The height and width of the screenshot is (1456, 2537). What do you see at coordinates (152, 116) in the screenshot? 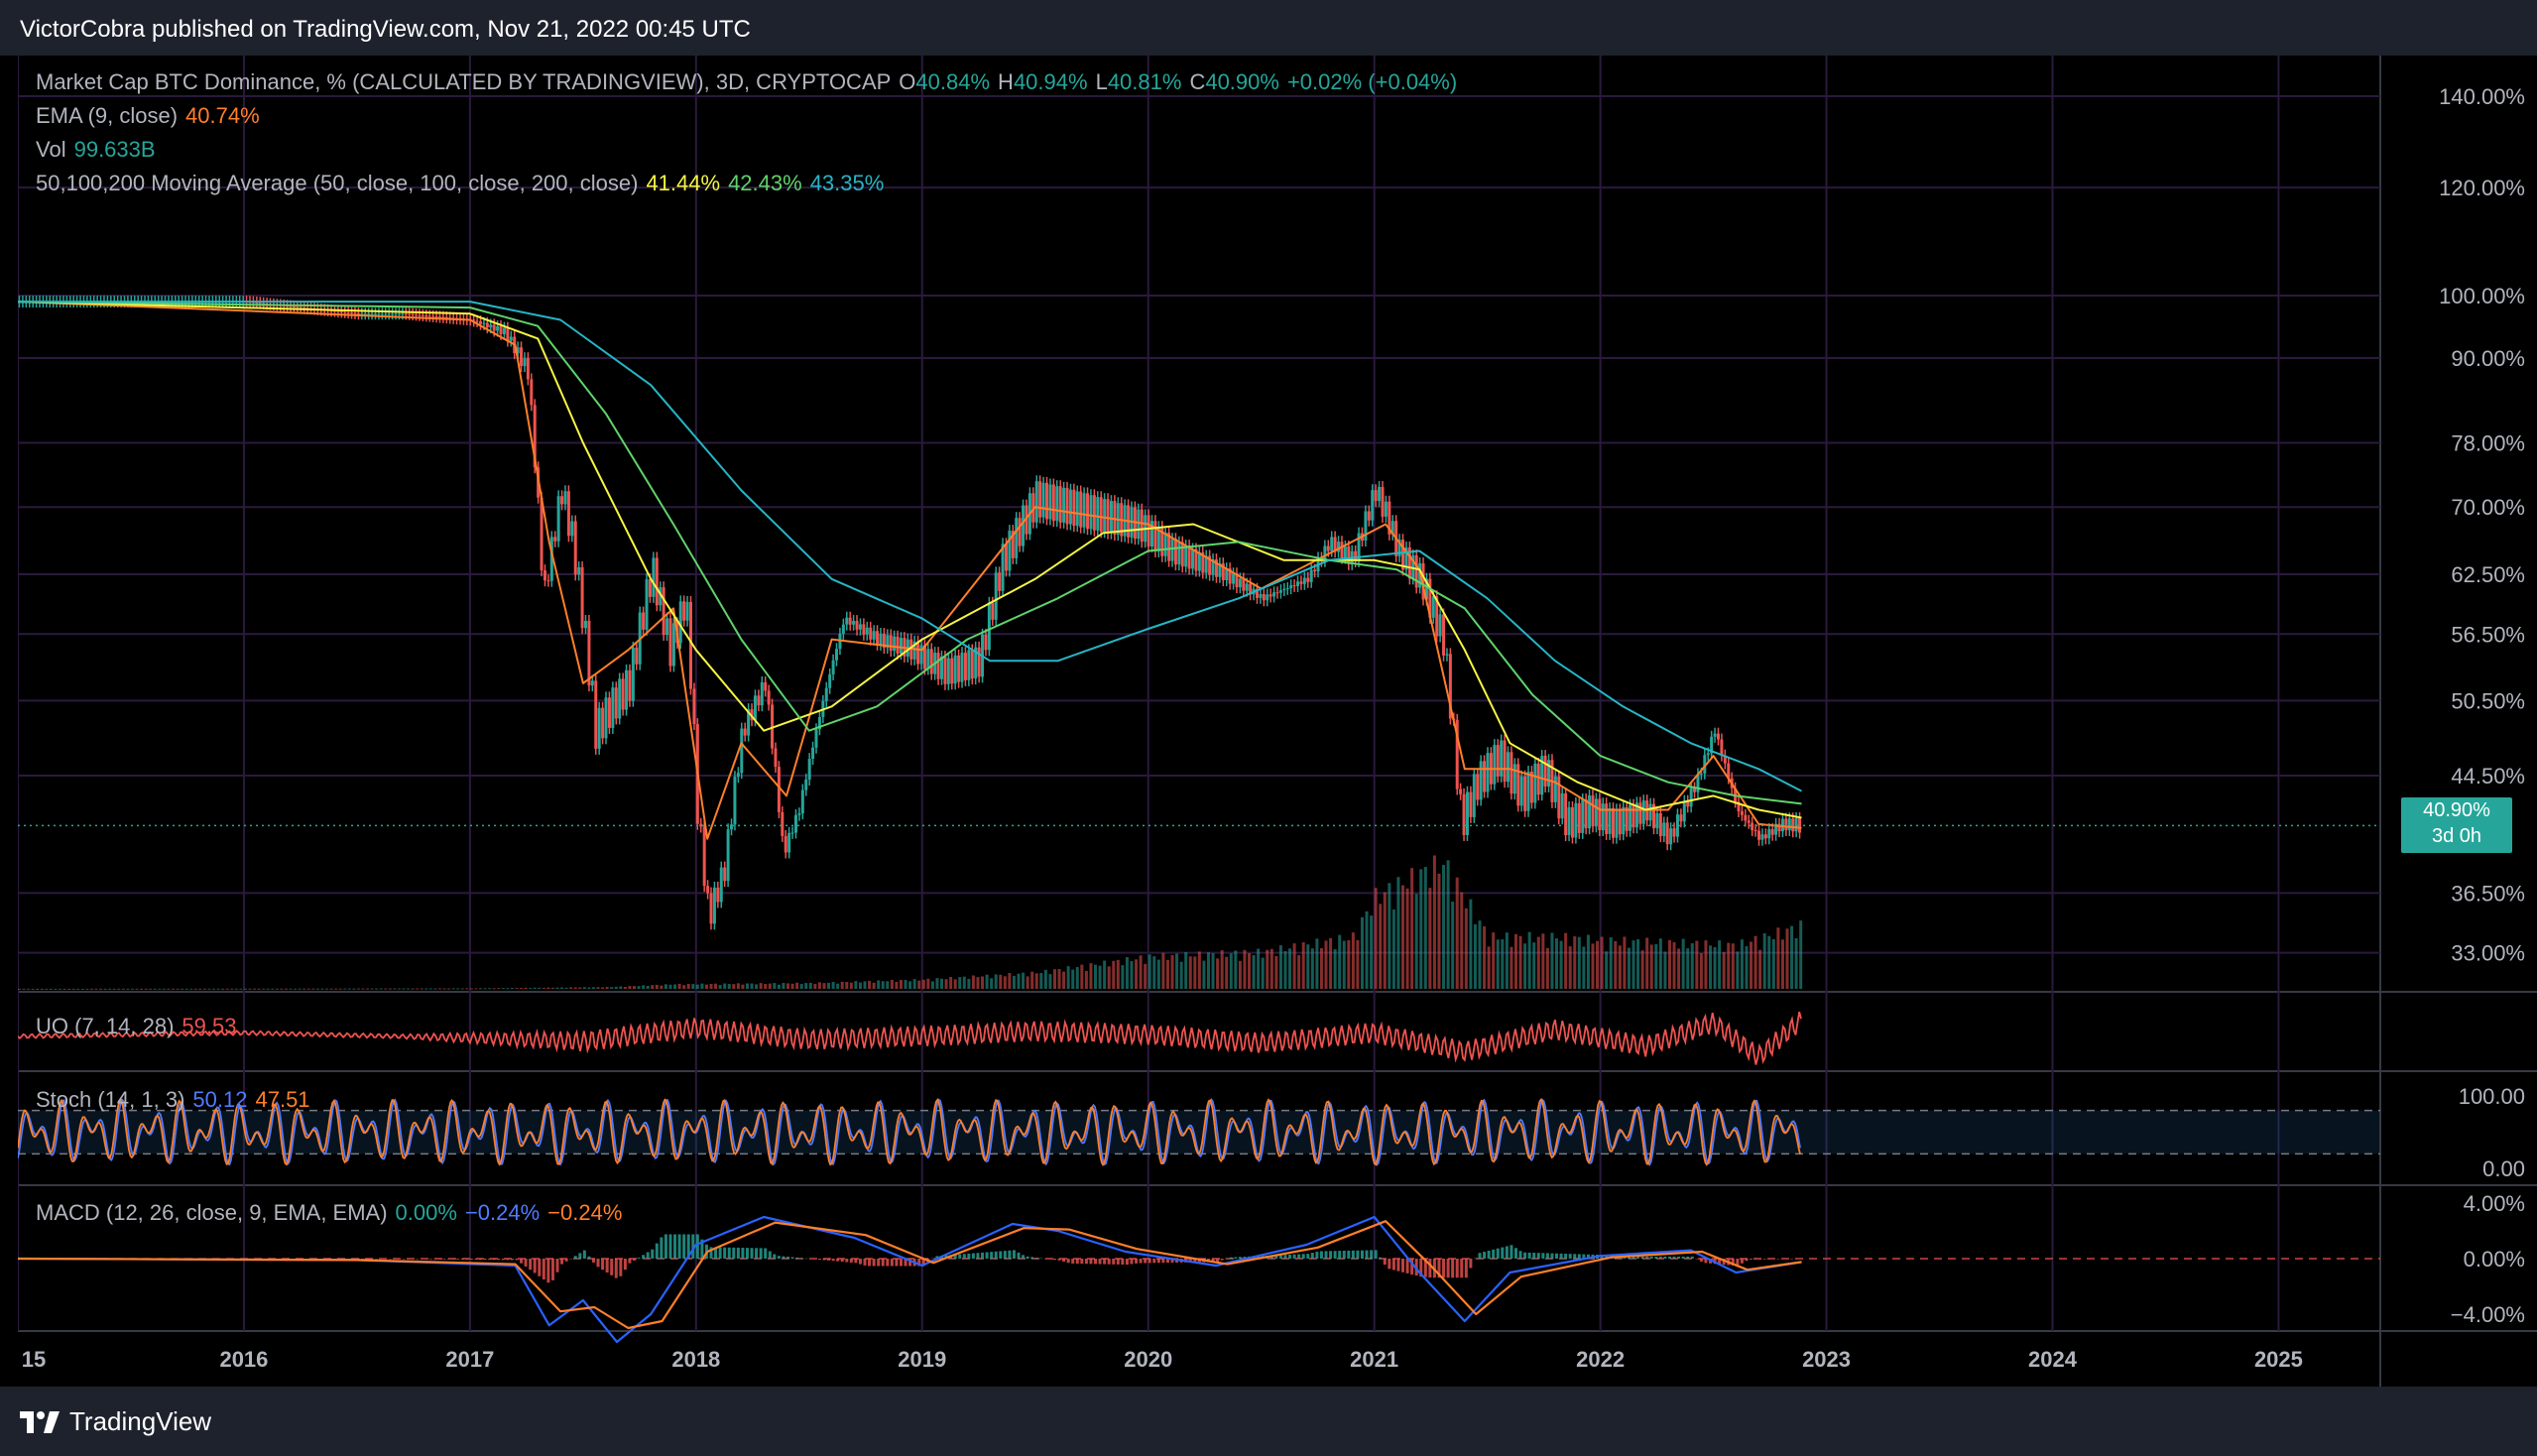
I see `legend-ema: EMA (9, close) 40.74%` at bounding box center [152, 116].